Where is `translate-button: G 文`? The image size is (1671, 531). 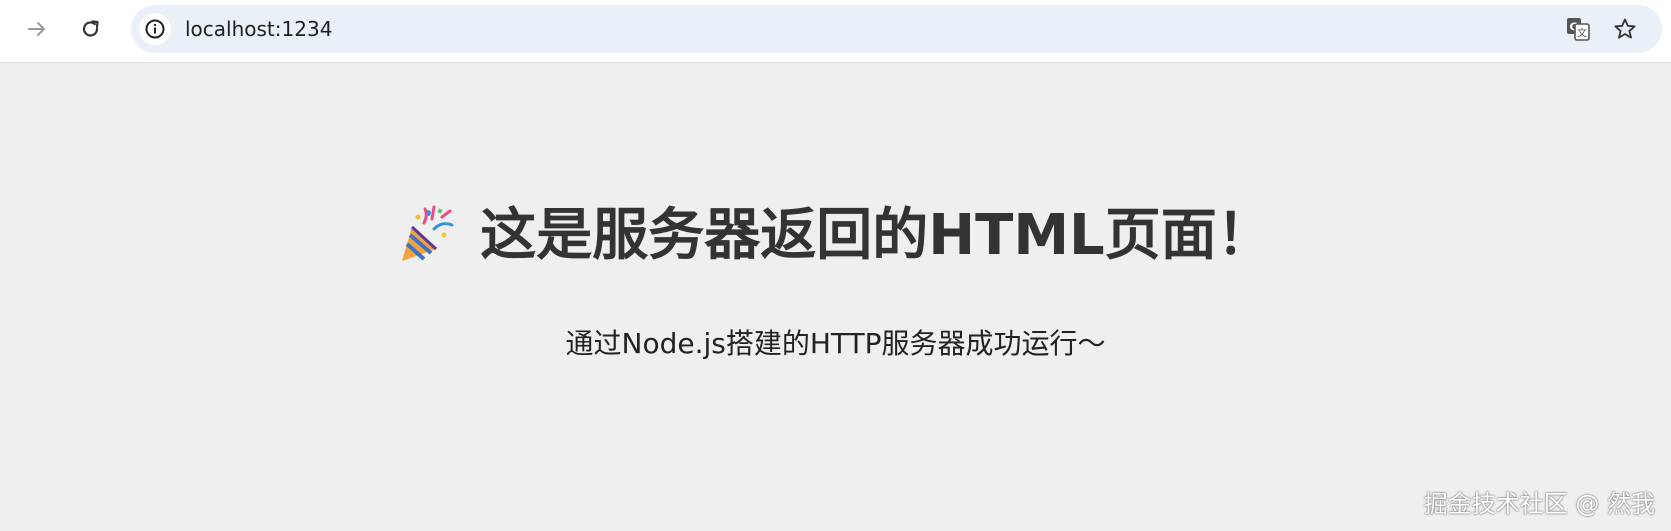
translate-button: G 文 is located at coordinates (1578, 29).